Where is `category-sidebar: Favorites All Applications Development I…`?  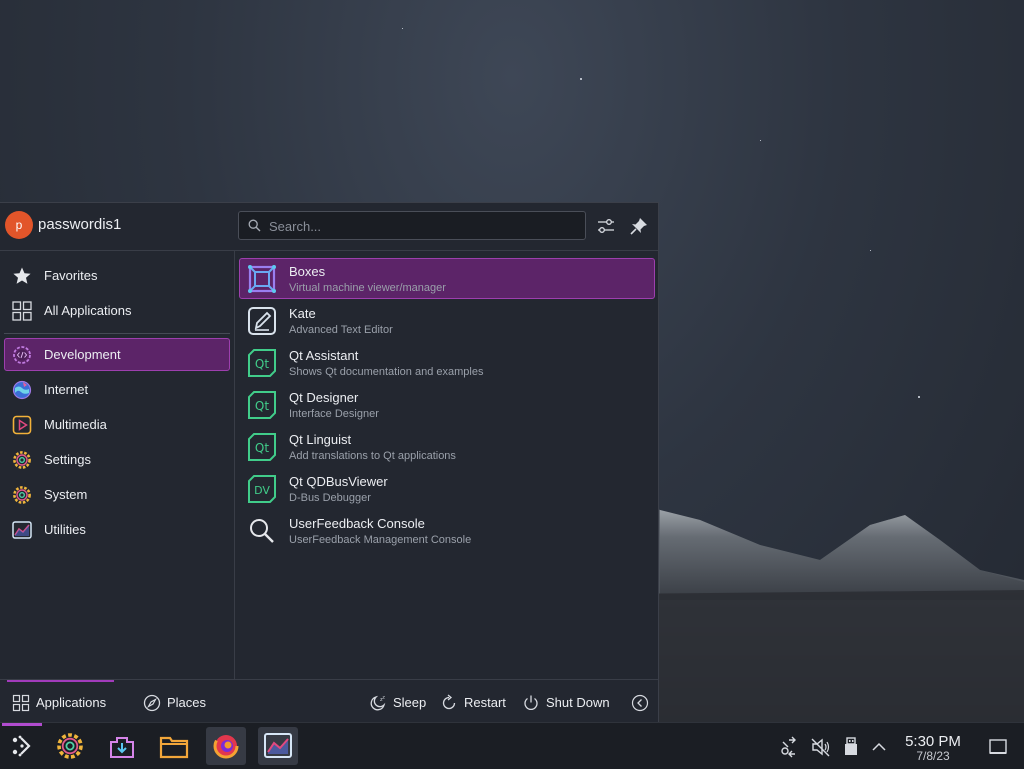 category-sidebar: Favorites All Applications Development I… is located at coordinates (117, 465).